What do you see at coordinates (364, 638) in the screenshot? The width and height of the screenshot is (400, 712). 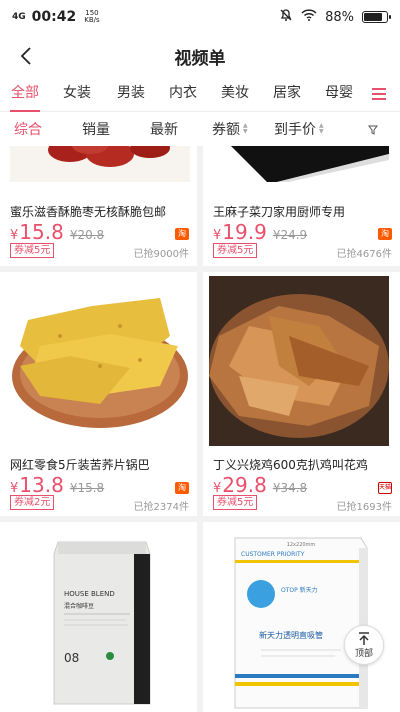 I see `arrow-up-icon` at bounding box center [364, 638].